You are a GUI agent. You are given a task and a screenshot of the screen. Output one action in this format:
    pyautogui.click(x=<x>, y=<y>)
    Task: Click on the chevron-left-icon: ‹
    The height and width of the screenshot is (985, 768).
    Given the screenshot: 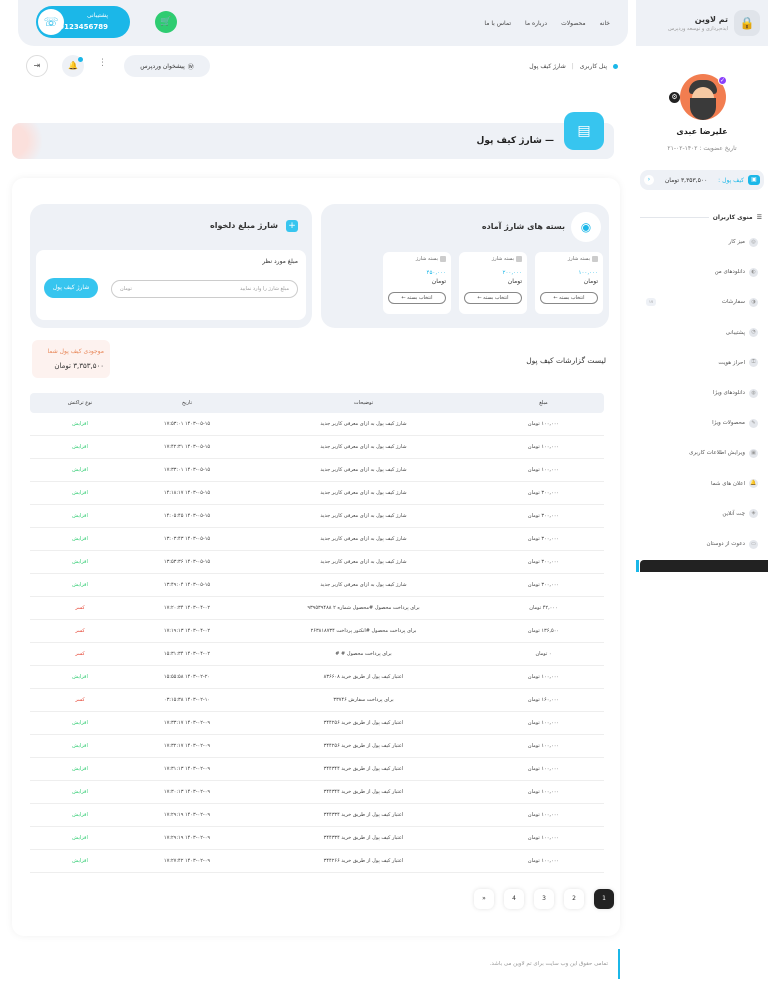 What is the action you would take?
    pyautogui.click(x=649, y=180)
    